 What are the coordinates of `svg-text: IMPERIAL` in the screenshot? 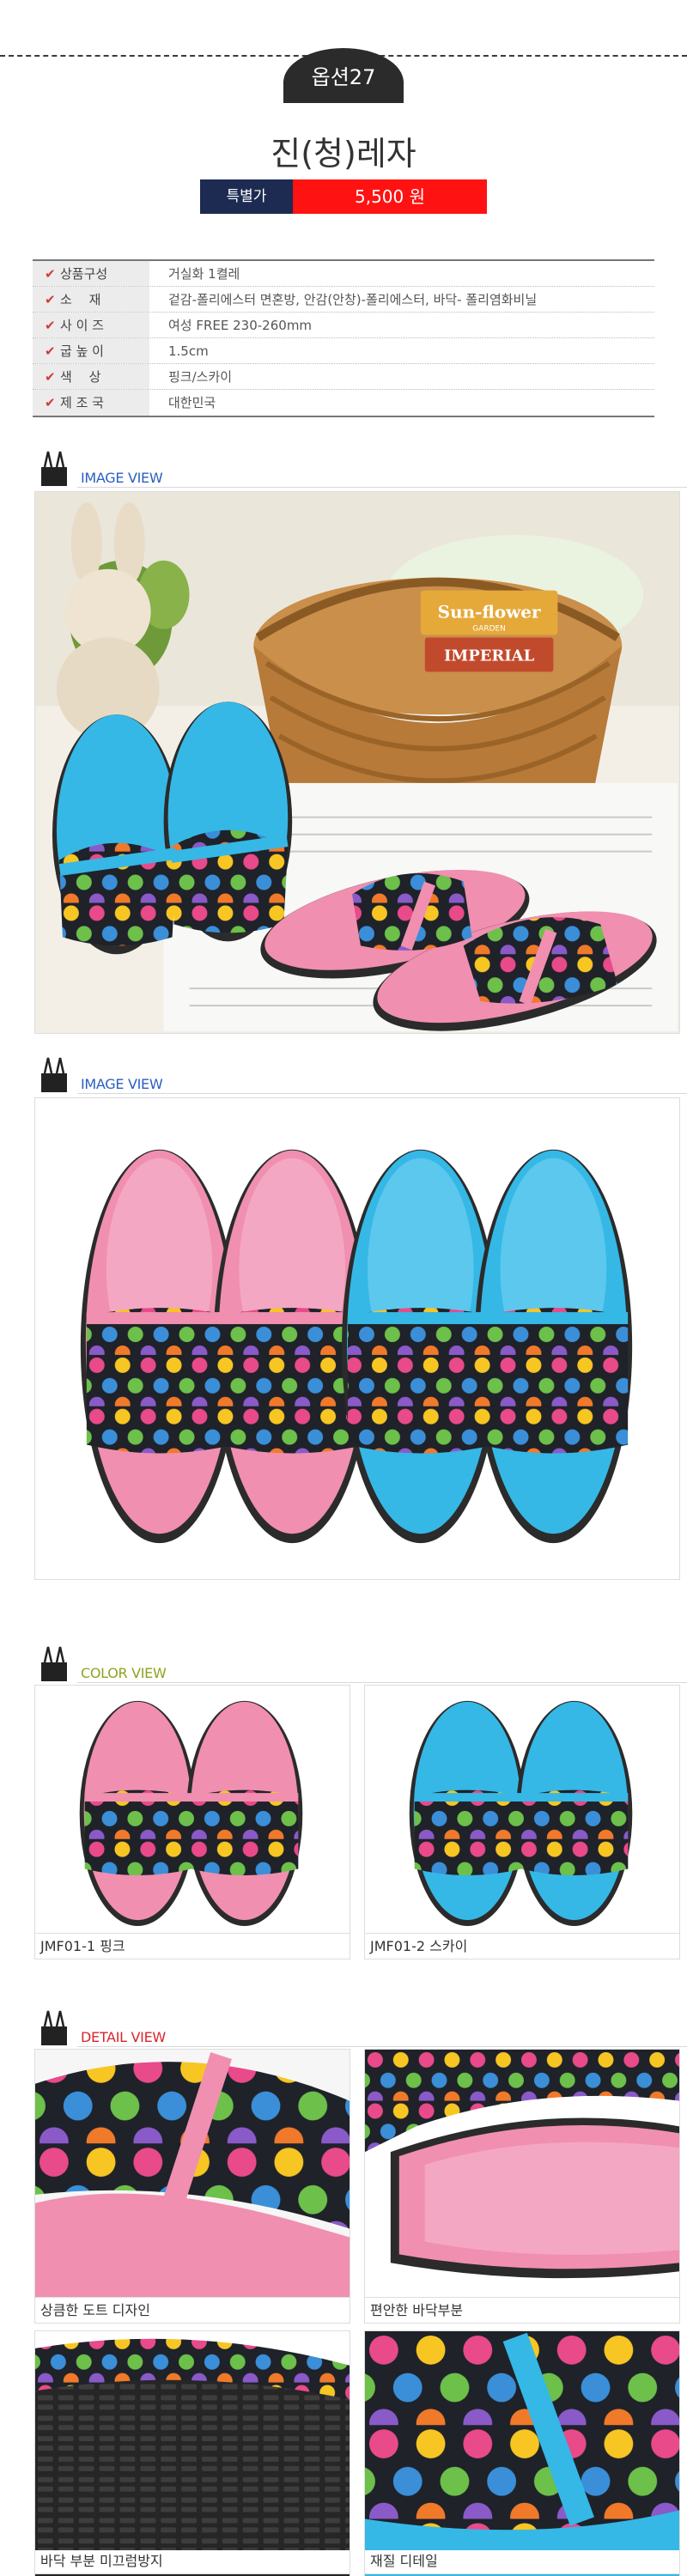 It's located at (489, 656).